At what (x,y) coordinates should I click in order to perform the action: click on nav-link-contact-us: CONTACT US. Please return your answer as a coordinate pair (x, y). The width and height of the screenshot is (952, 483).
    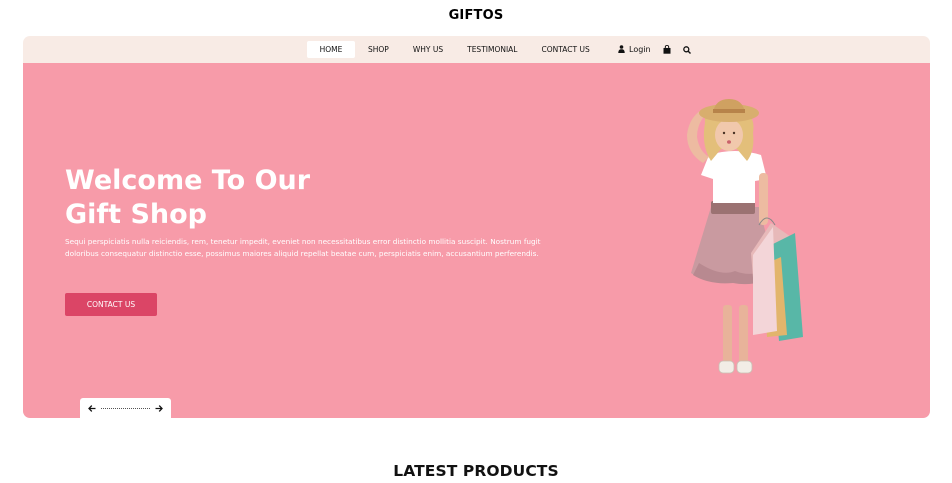
    Looking at the image, I should click on (566, 49).